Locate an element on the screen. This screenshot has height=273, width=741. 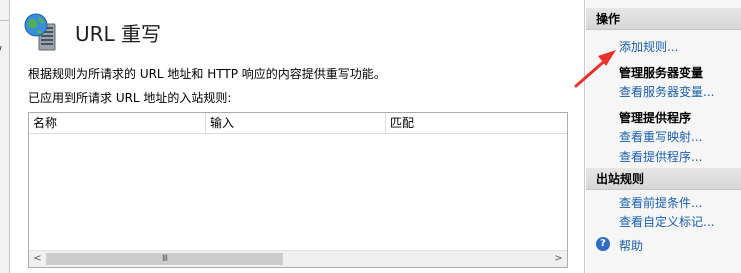
scrollbar-thumb: III is located at coordinates (164, 259).